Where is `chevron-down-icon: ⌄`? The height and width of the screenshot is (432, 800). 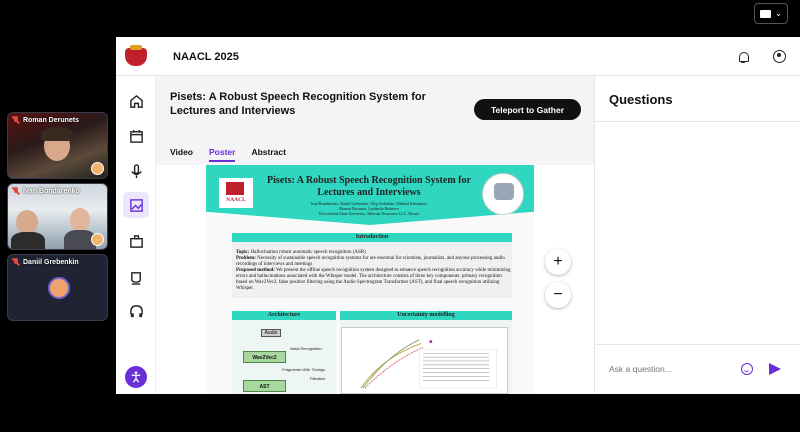 chevron-down-icon: ⌄ is located at coordinates (778, 13).